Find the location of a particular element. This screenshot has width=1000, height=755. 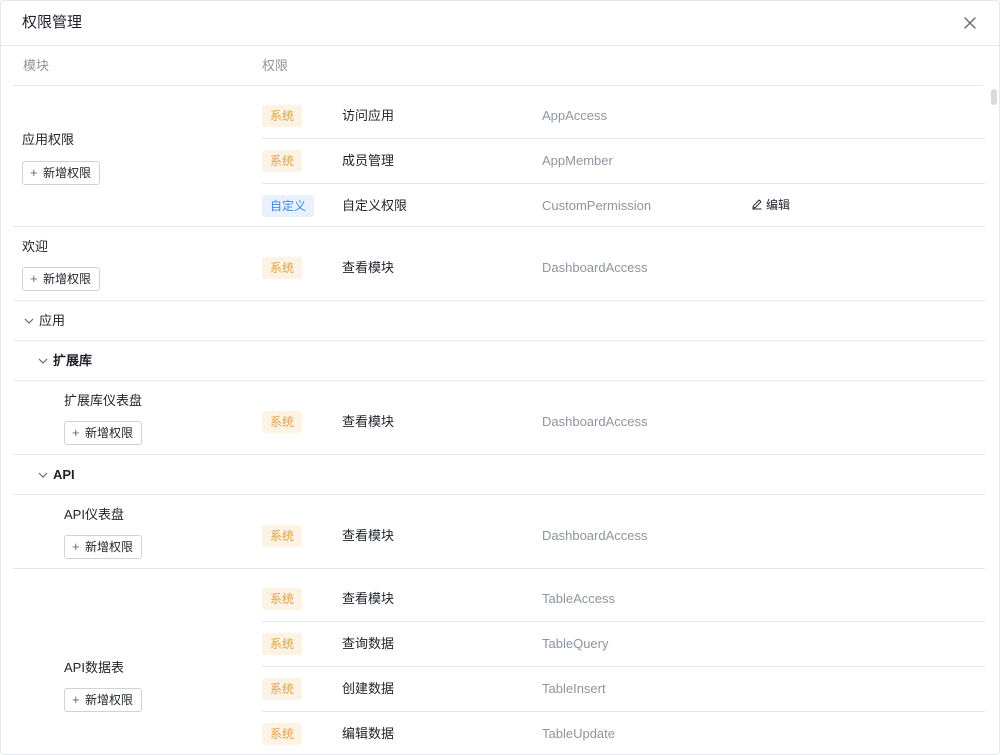

module-section: 欢迎 + 新增权限 系统 查看模块 DashboardAccess is located at coordinates (499, 264).